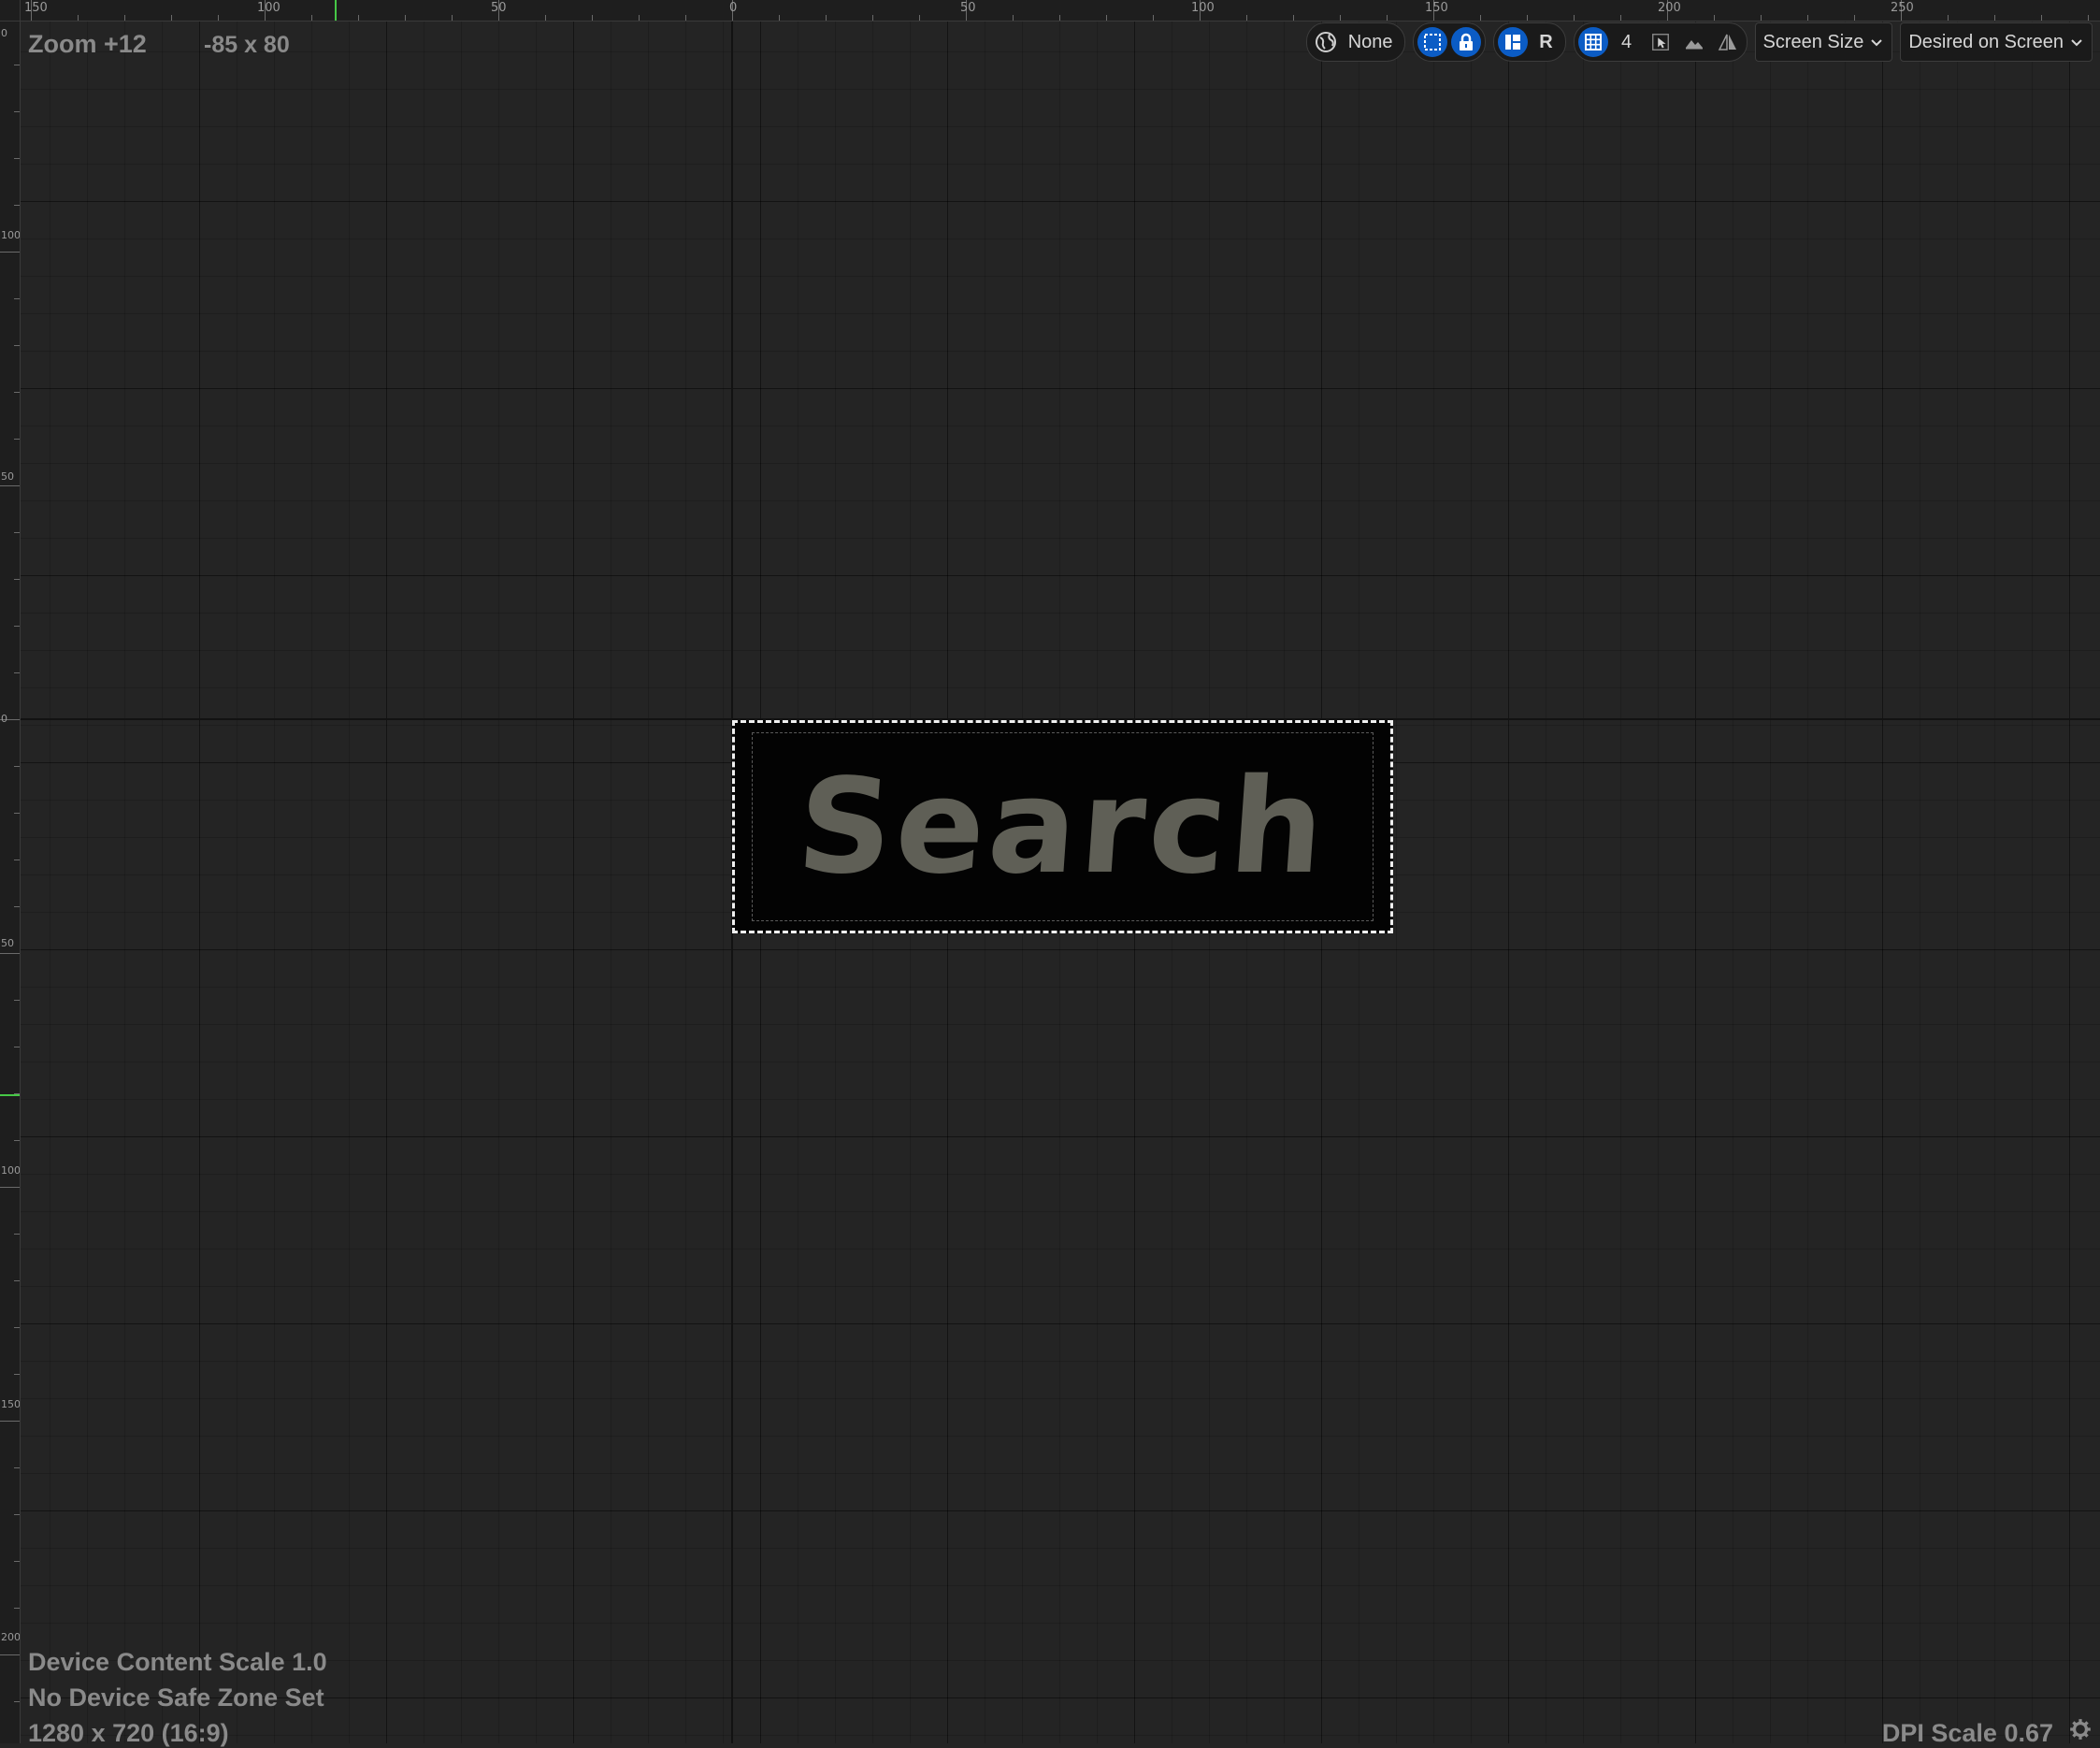  Describe the element at coordinates (247, 45) in the screenshot. I see `cursor-coordinates: -85 x 80` at that location.